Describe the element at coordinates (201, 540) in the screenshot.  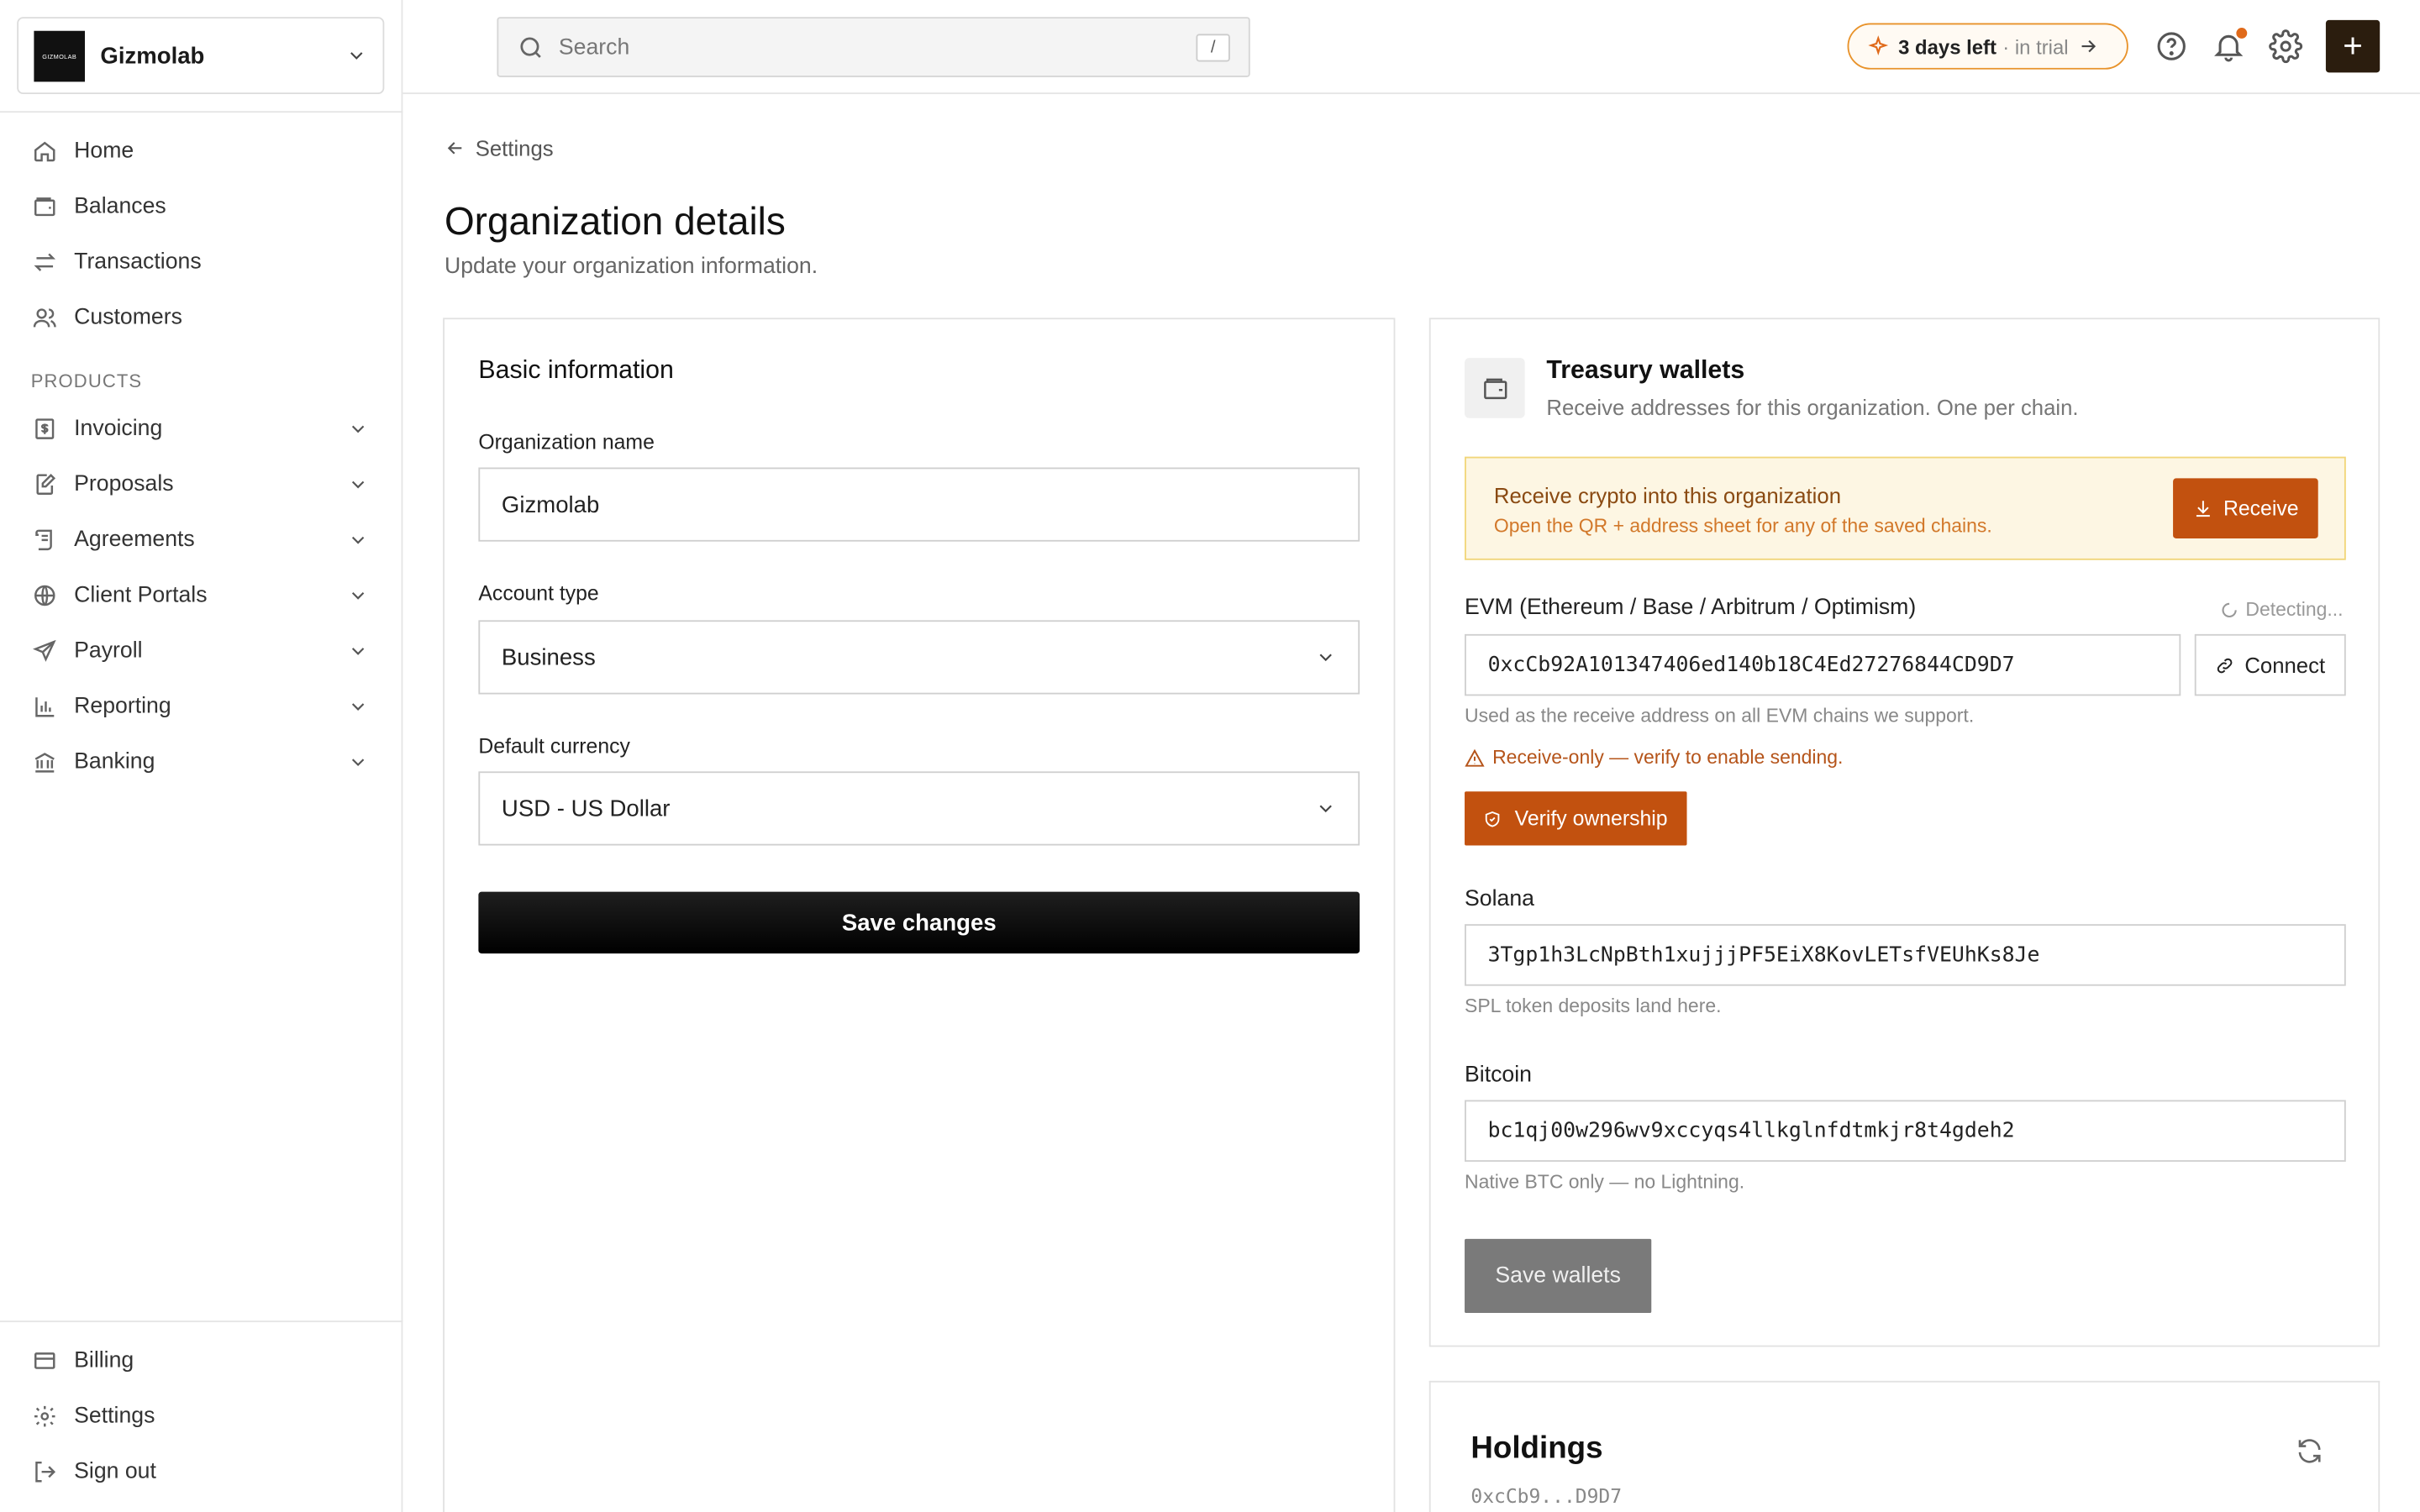
I see `sidebar-item-agreements: Agreements` at that location.